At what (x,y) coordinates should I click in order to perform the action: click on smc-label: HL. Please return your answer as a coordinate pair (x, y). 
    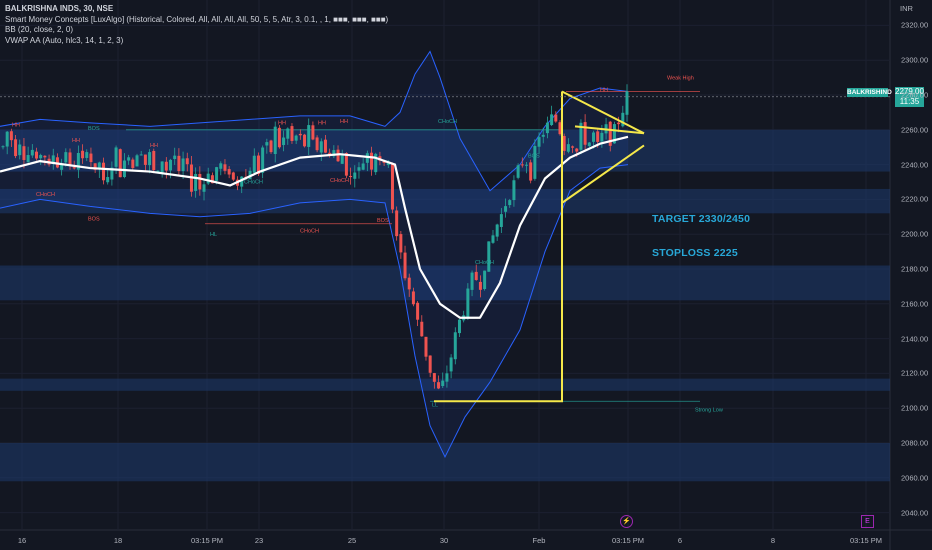
    Looking at the image, I should click on (213, 235).